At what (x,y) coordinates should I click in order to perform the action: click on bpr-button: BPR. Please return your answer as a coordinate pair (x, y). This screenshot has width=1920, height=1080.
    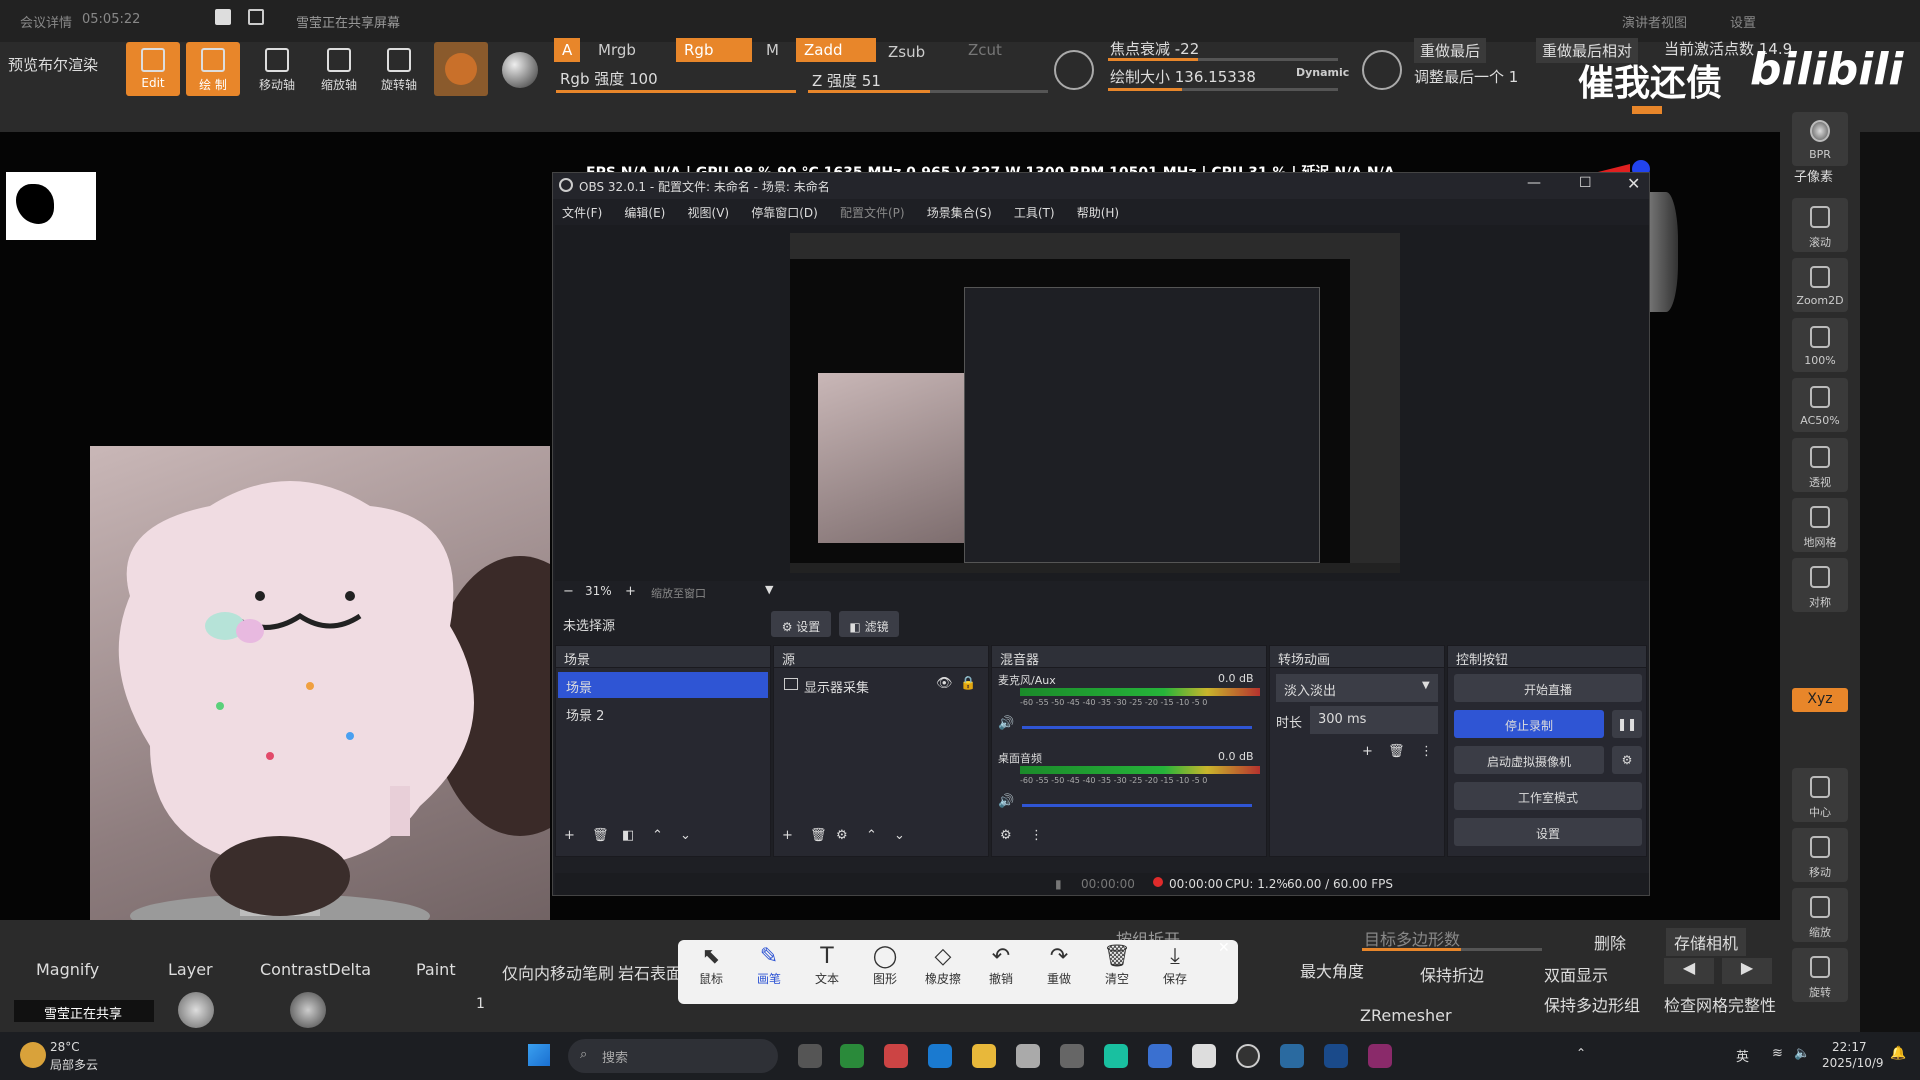
    Looking at the image, I should click on (1820, 139).